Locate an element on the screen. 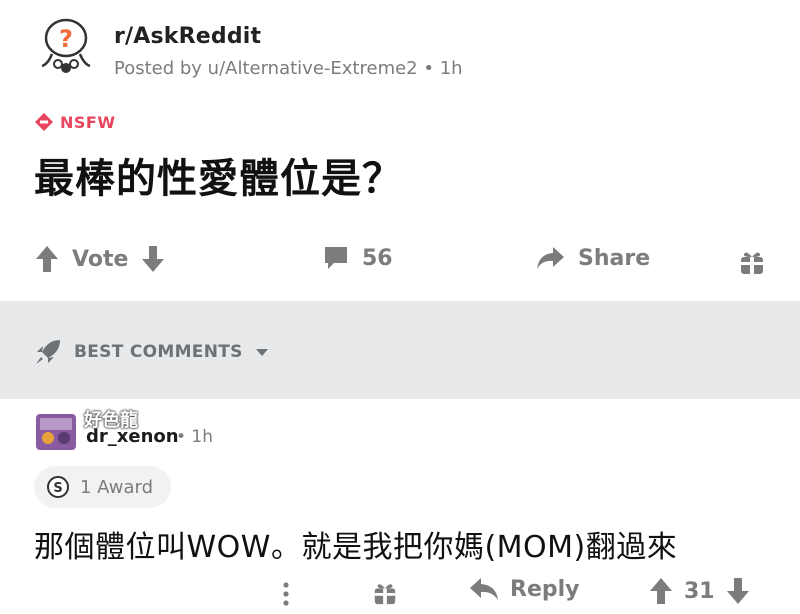 Image resolution: width=800 pixels, height=614 pixels. chevron-down-icon is located at coordinates (261, 352).